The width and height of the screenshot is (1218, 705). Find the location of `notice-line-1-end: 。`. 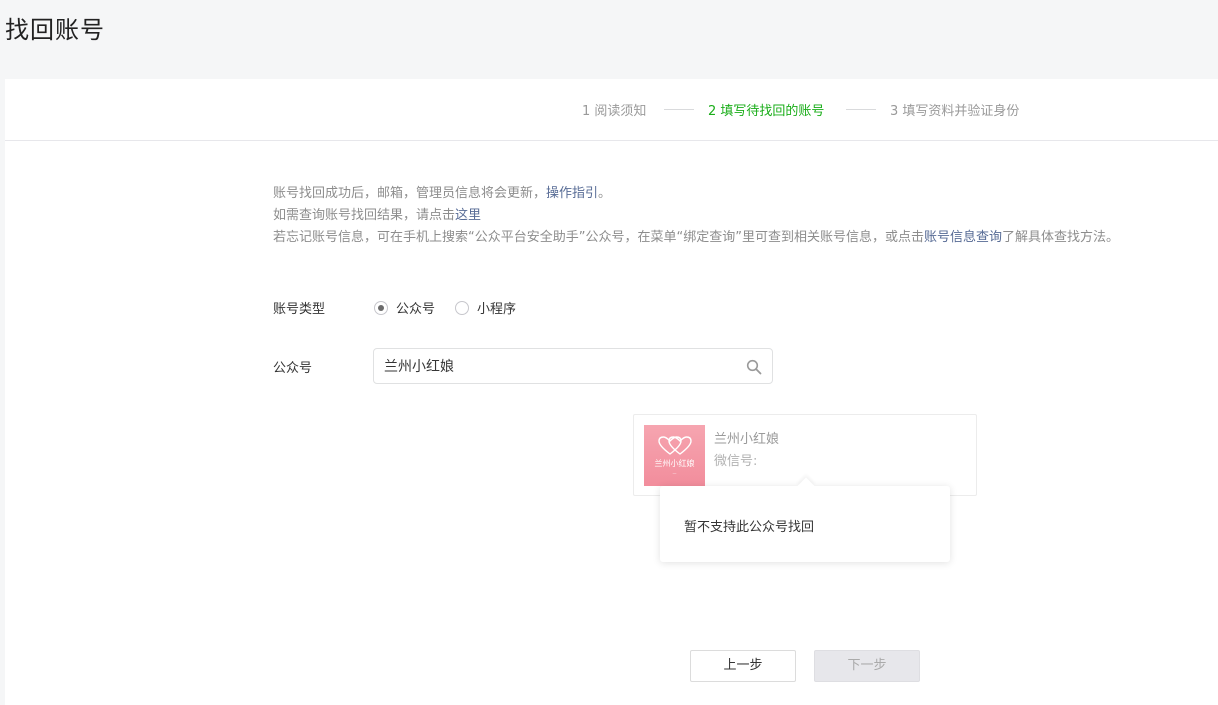

notice-line-1-end: 。 is located at coordinates (605, 193).